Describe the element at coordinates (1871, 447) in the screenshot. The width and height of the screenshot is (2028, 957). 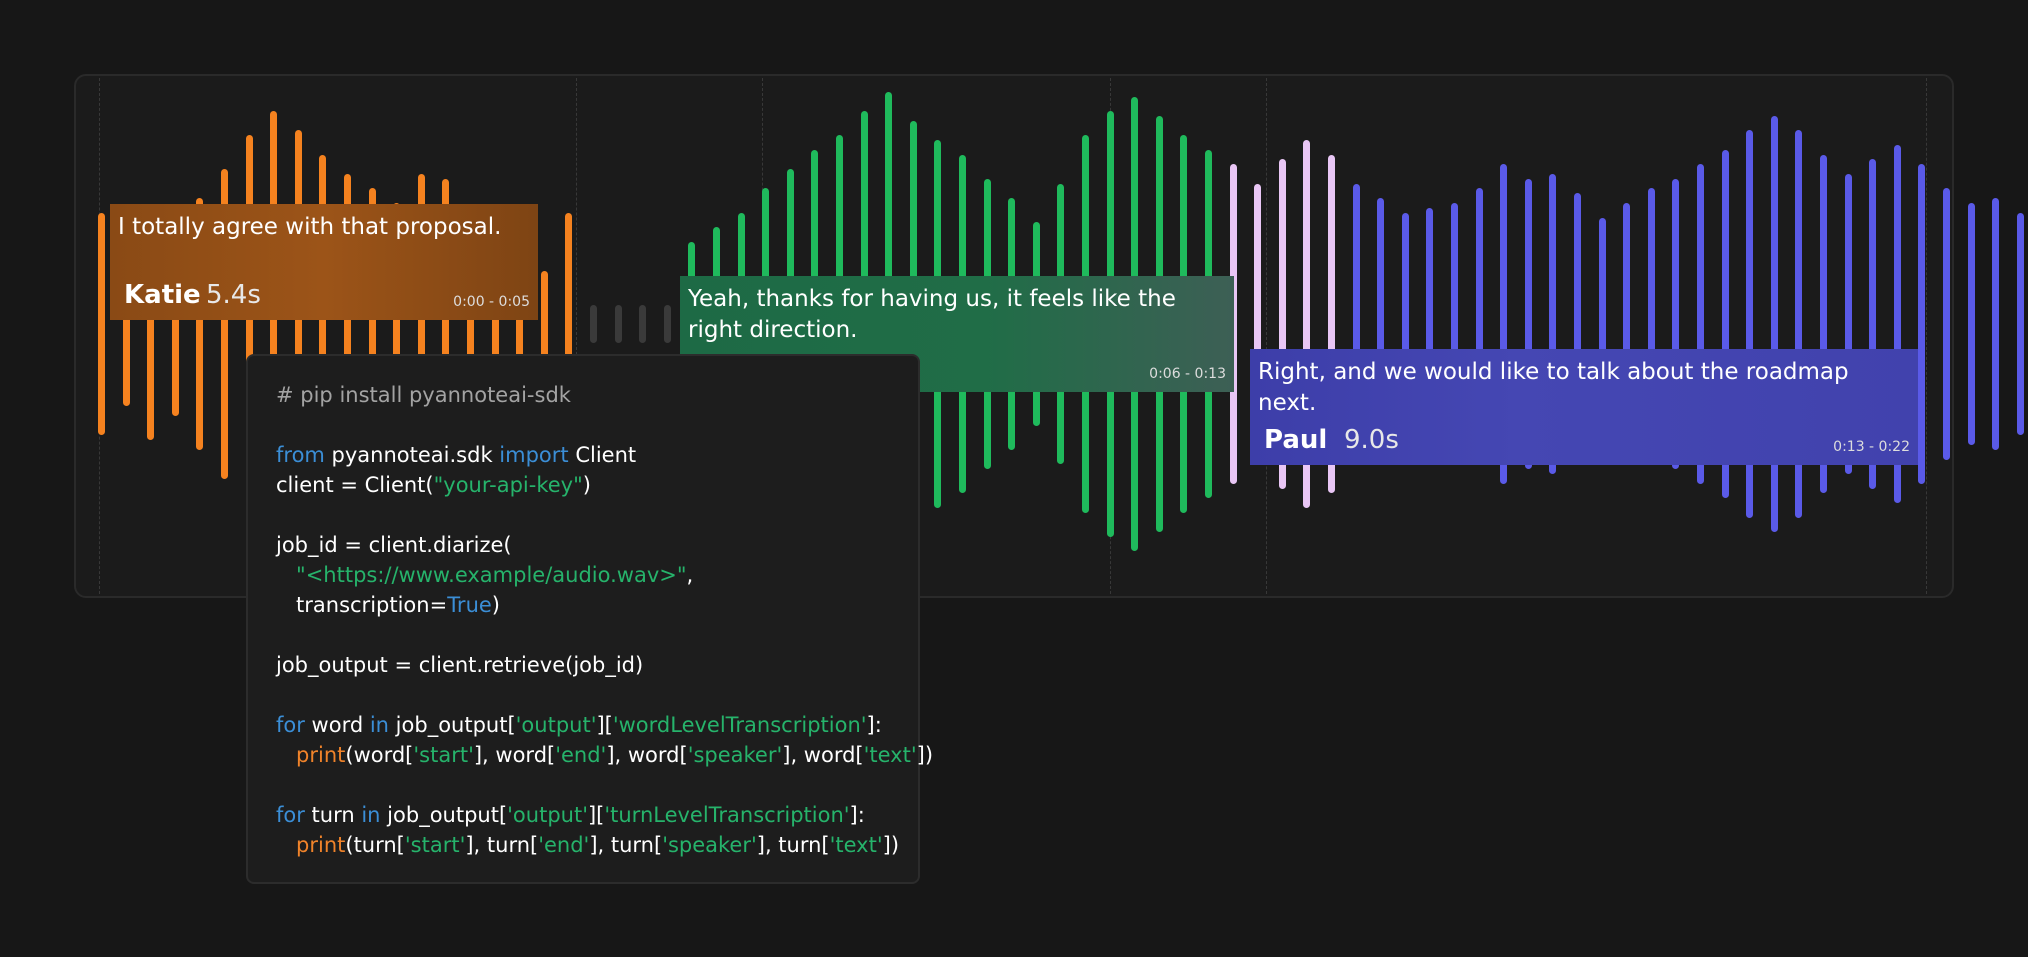
I see `segment-time-range: 0:13 - 0:22` at that location.